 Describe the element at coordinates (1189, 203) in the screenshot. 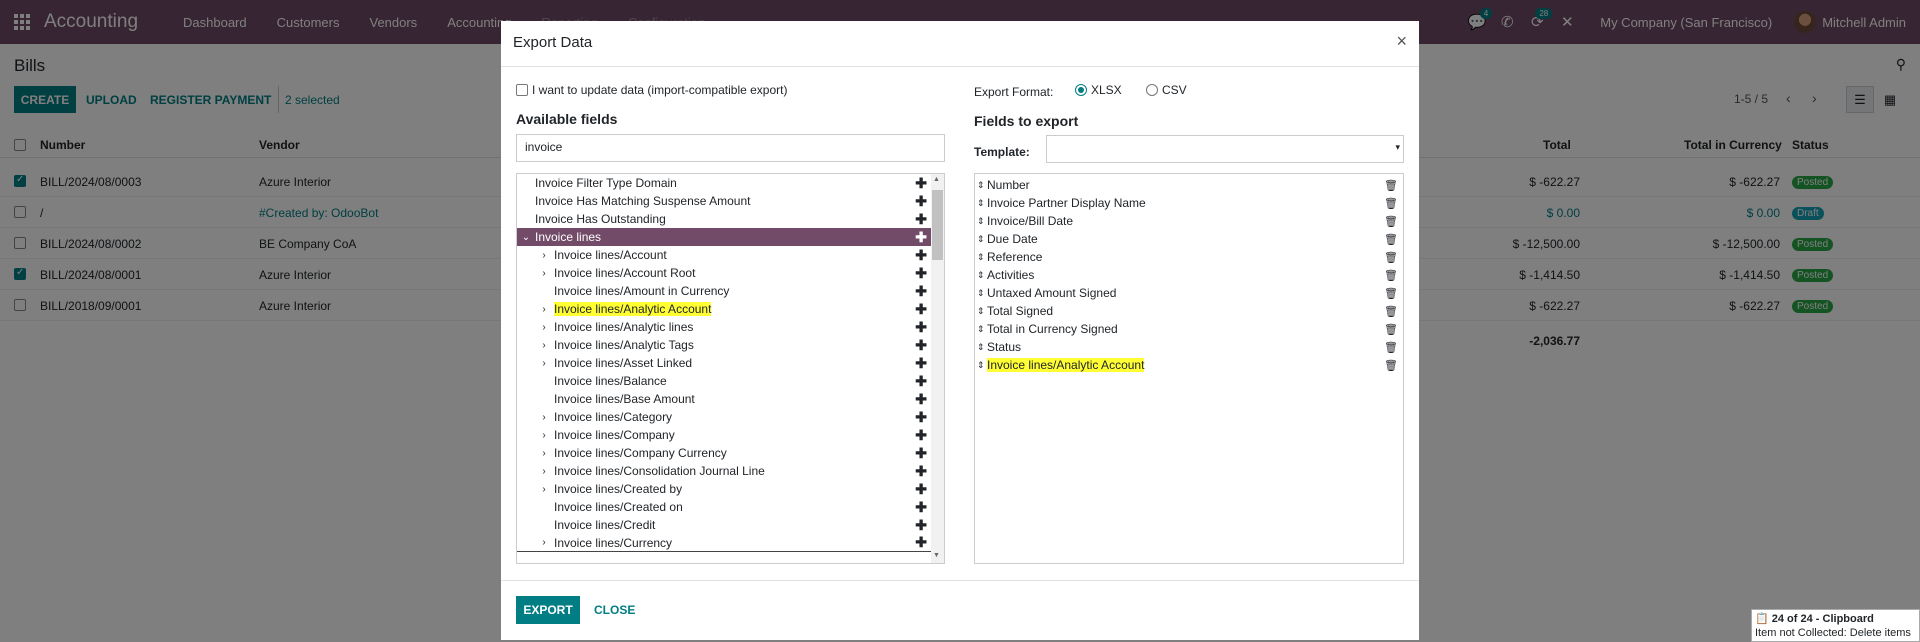

I see `export-field-item: ⇕ Invoice Partner Display Name 🗑` at that location.